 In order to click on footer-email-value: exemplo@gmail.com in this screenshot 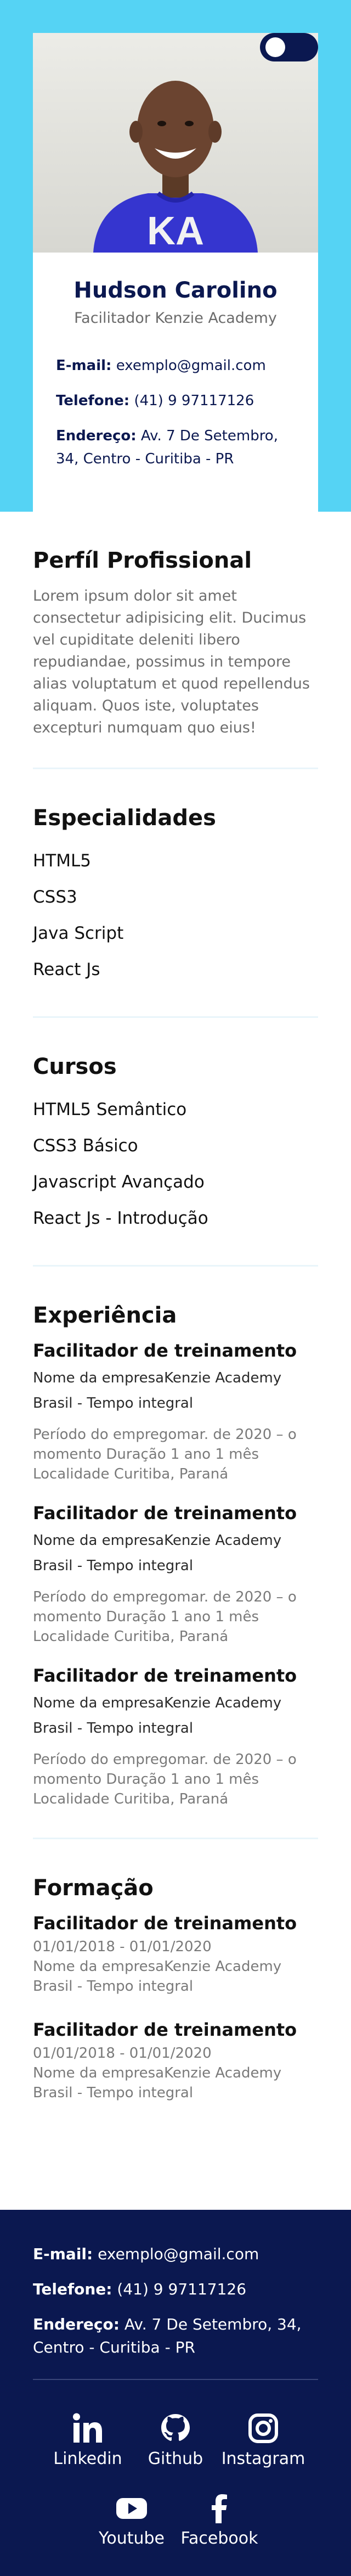, I will do `click(178, 2254)`.